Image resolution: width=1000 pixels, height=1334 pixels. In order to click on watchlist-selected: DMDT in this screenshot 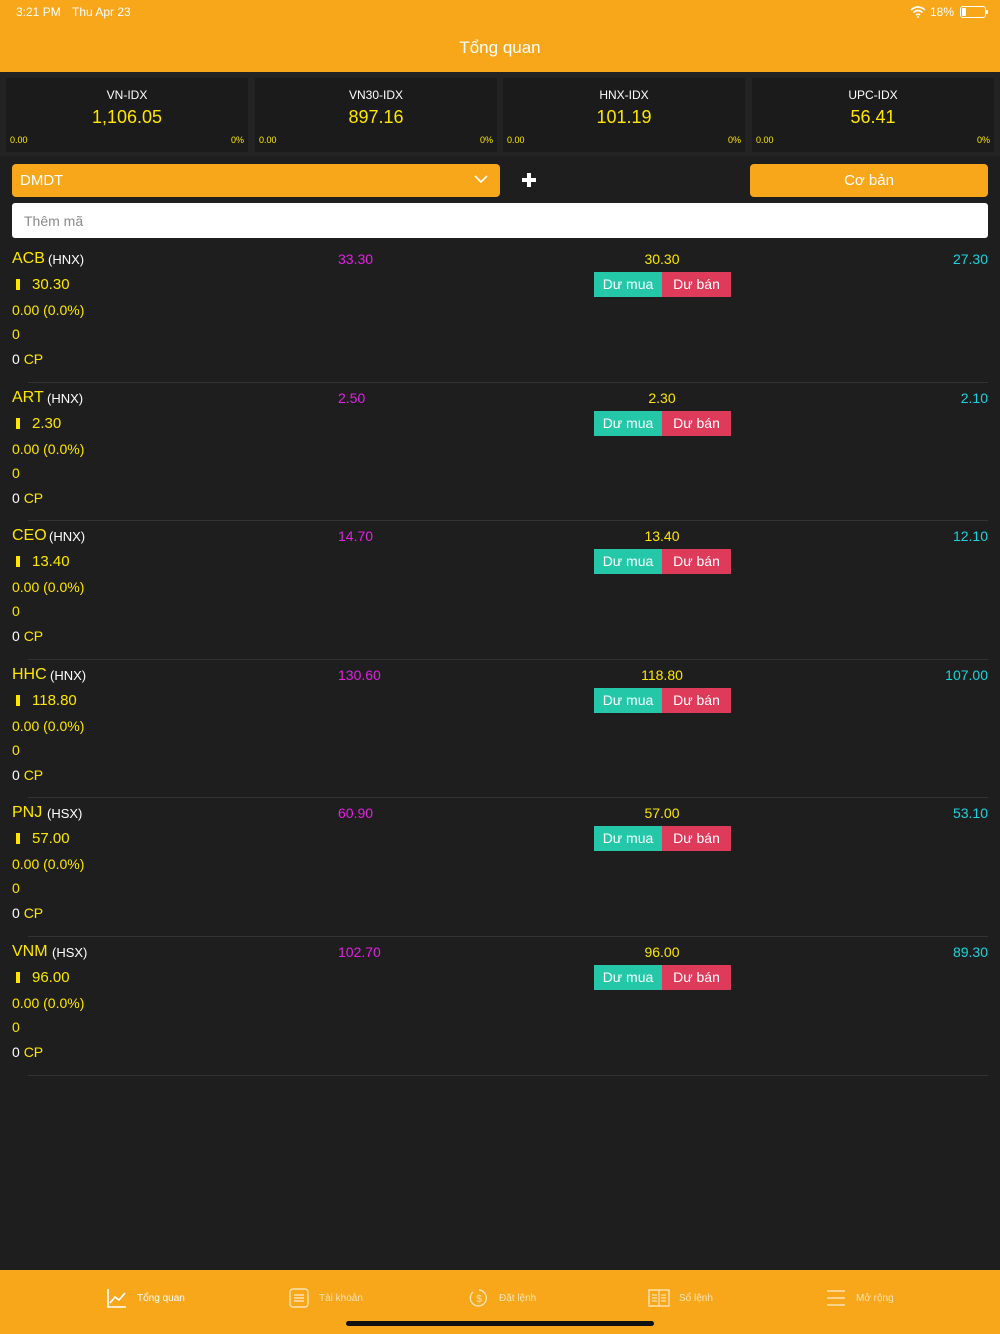, I will do `click(42, 180)`.